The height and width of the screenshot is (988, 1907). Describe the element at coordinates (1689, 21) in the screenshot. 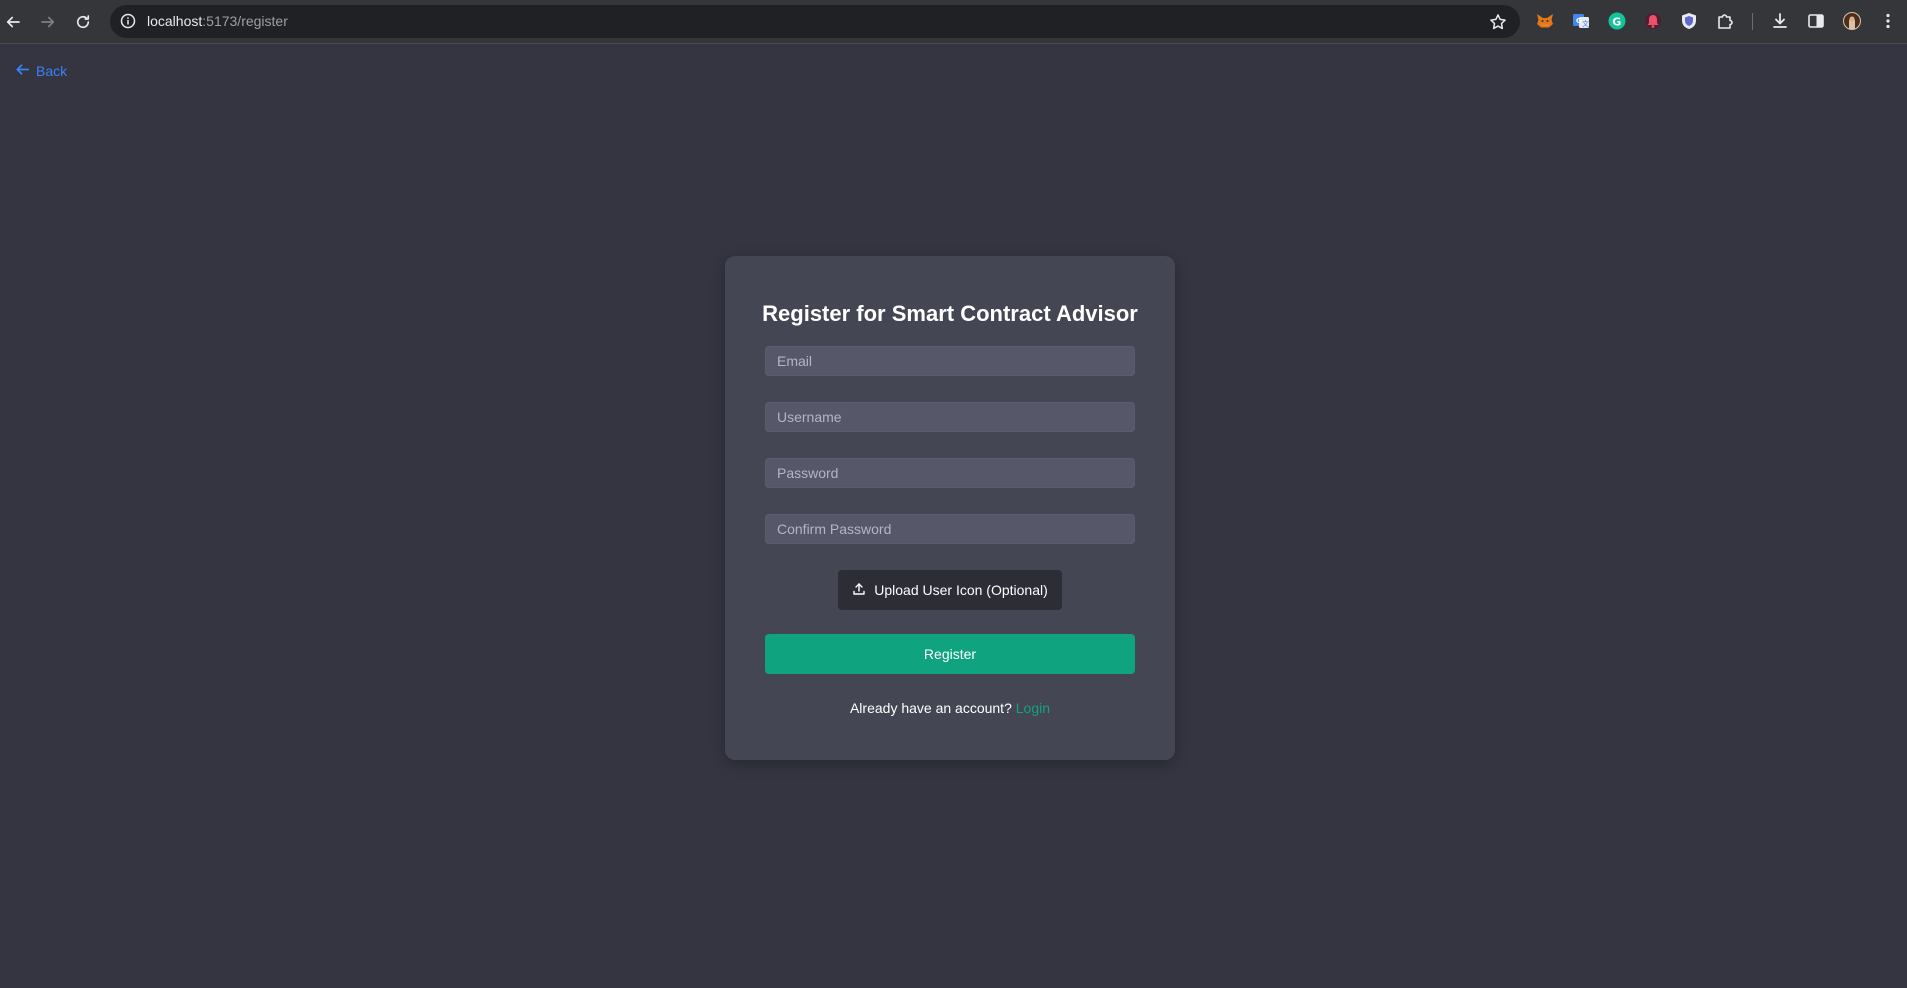

I see `shield-extension-icon` at that location.